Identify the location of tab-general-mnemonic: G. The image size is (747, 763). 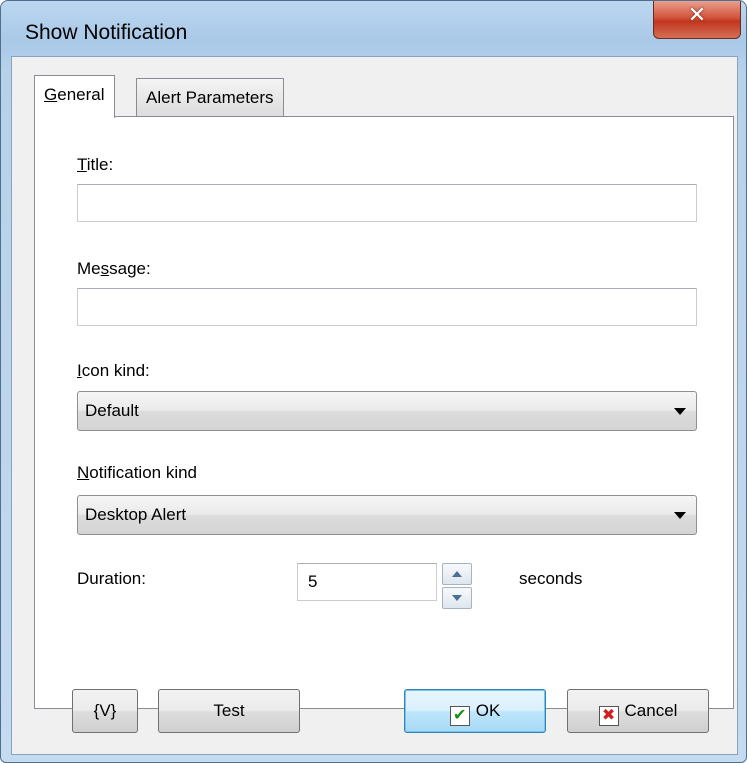
(51, 94).